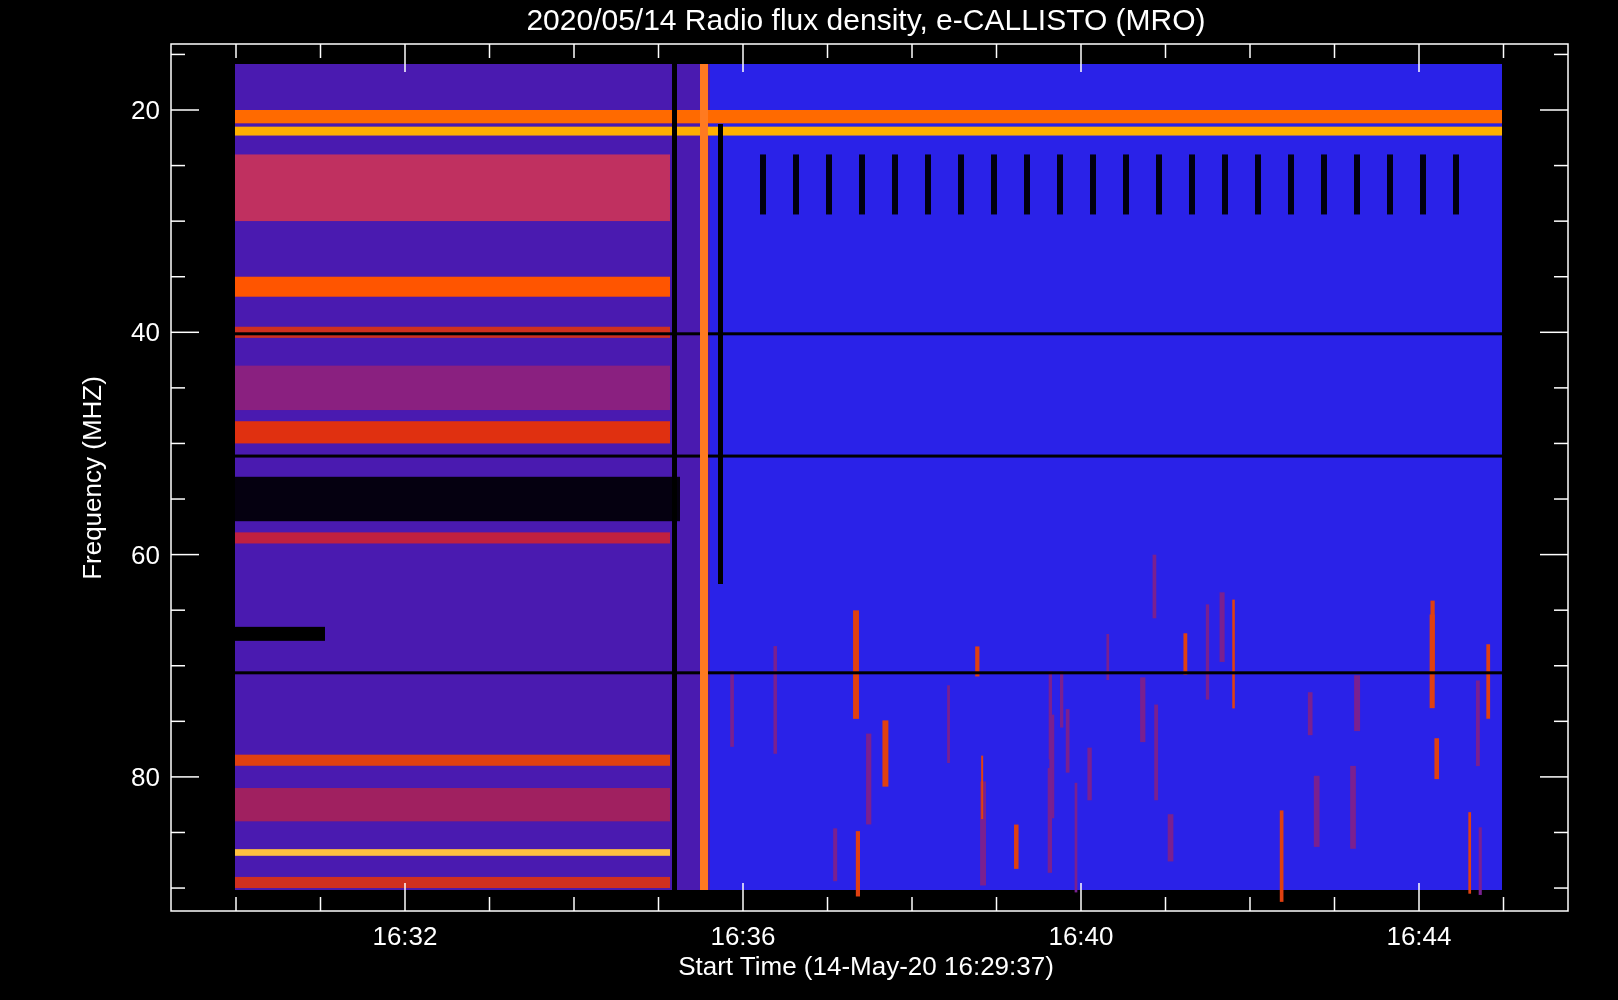 This screenshot has height=1000, width=1618. What do you see at coordinates (145, 332) in the screenshot?
I see `y-tick-label: 40` at bounding box center [145, 332].